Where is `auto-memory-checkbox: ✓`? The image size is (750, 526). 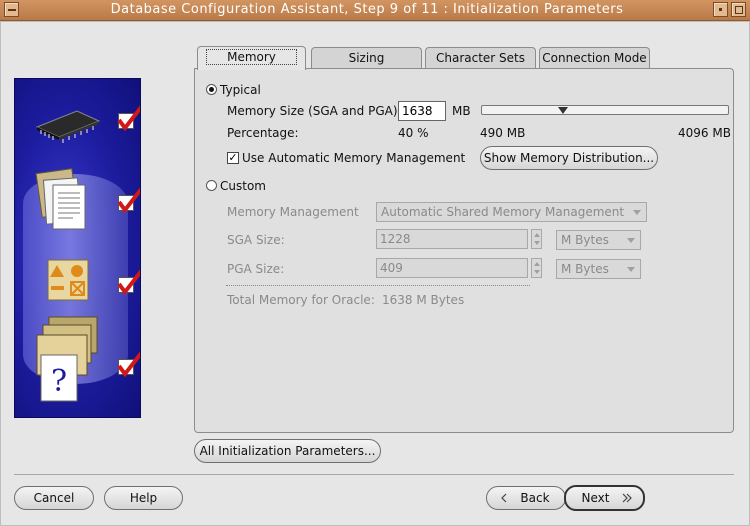 auto-memory-checkbox: ✓ is located at coordinates (233, 158).